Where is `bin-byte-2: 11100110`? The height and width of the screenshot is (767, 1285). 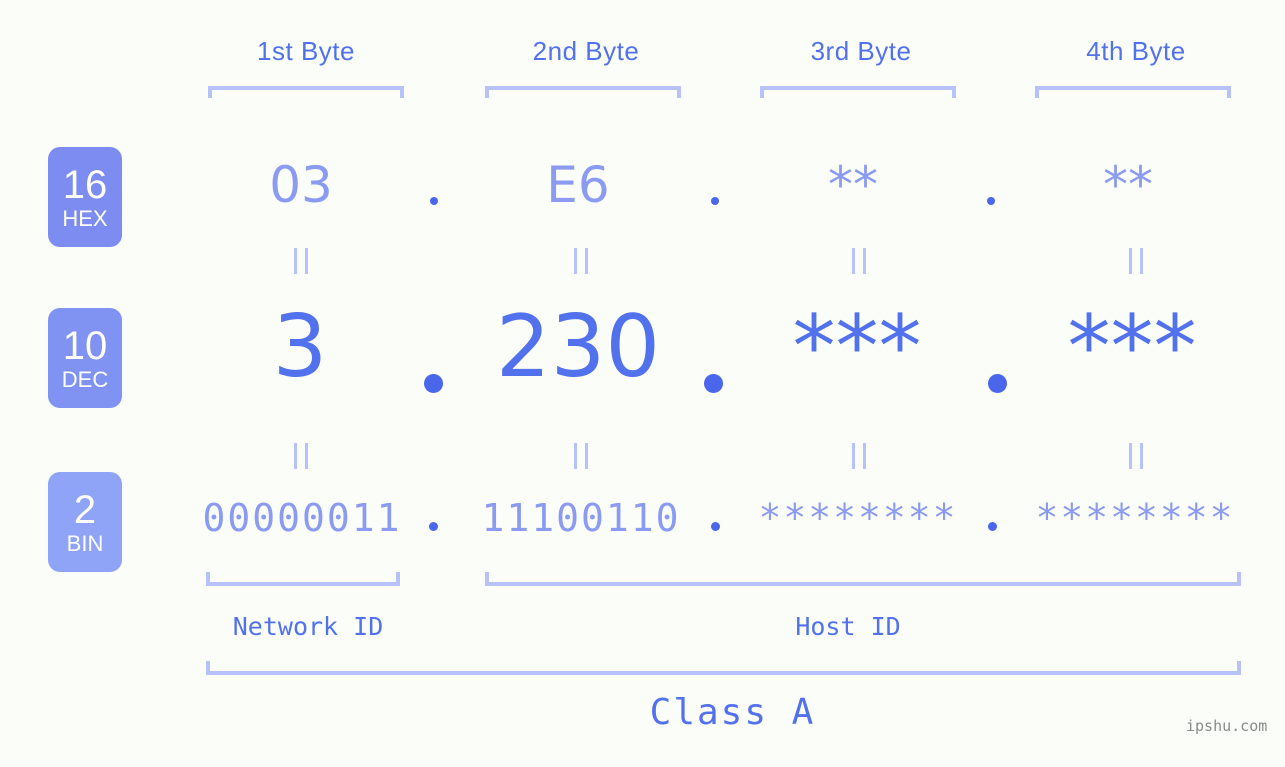
bin-byte-2: 11100110 is located at coordinates (581, 518).